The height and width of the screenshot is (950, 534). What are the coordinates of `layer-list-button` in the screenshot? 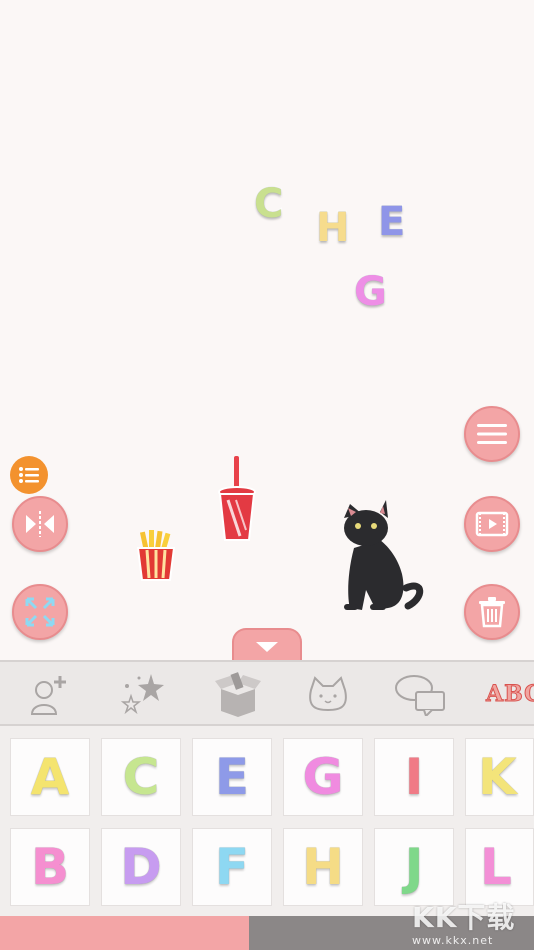 It's located at (29, 475).